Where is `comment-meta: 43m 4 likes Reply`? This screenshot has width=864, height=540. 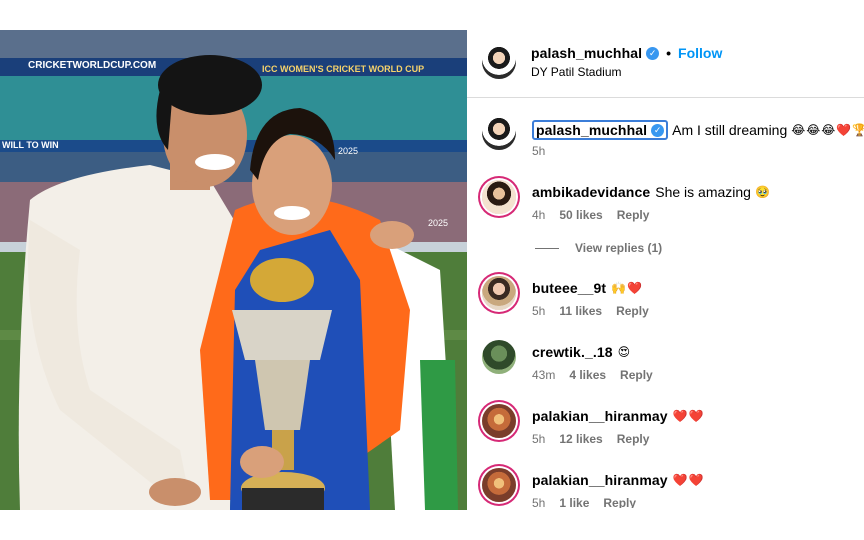 comment-meta: 43m 4 likes Reply is located at coordinates (592, 375).